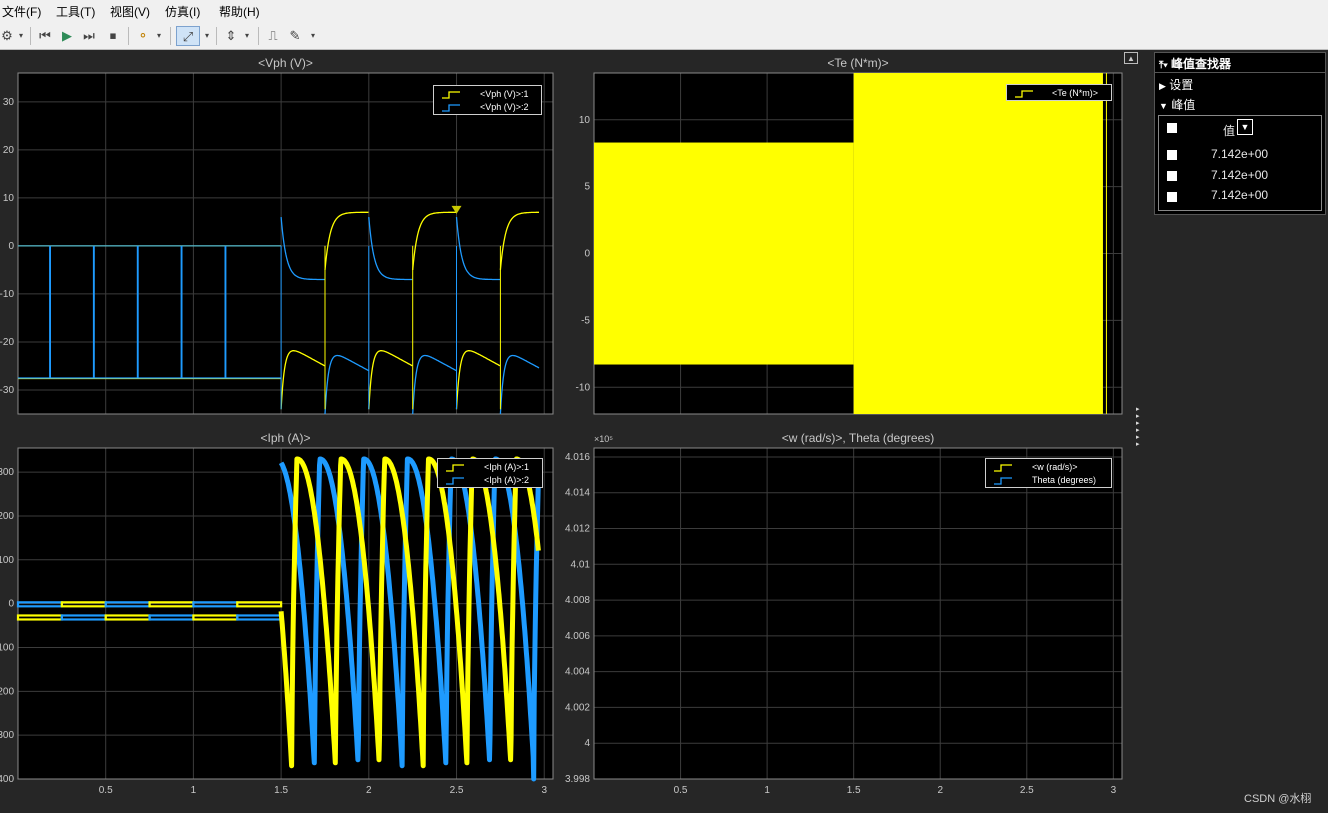  I want to click on settings-section: ▶ 设置, so click(1176, 84).